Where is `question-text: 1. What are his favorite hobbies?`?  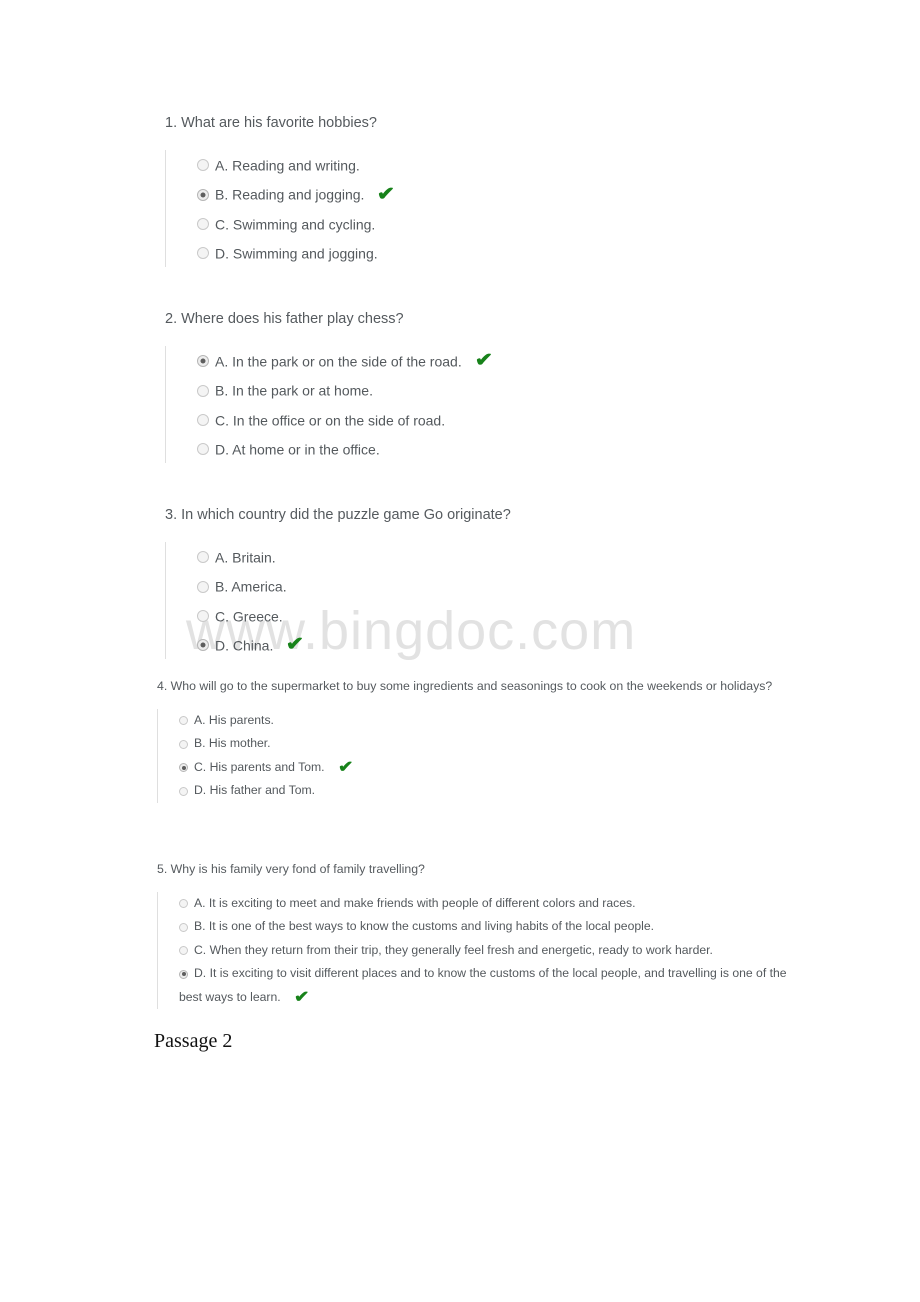 question-text: 1. What are his favorite hobbies? is located at coordinates (271, 123).